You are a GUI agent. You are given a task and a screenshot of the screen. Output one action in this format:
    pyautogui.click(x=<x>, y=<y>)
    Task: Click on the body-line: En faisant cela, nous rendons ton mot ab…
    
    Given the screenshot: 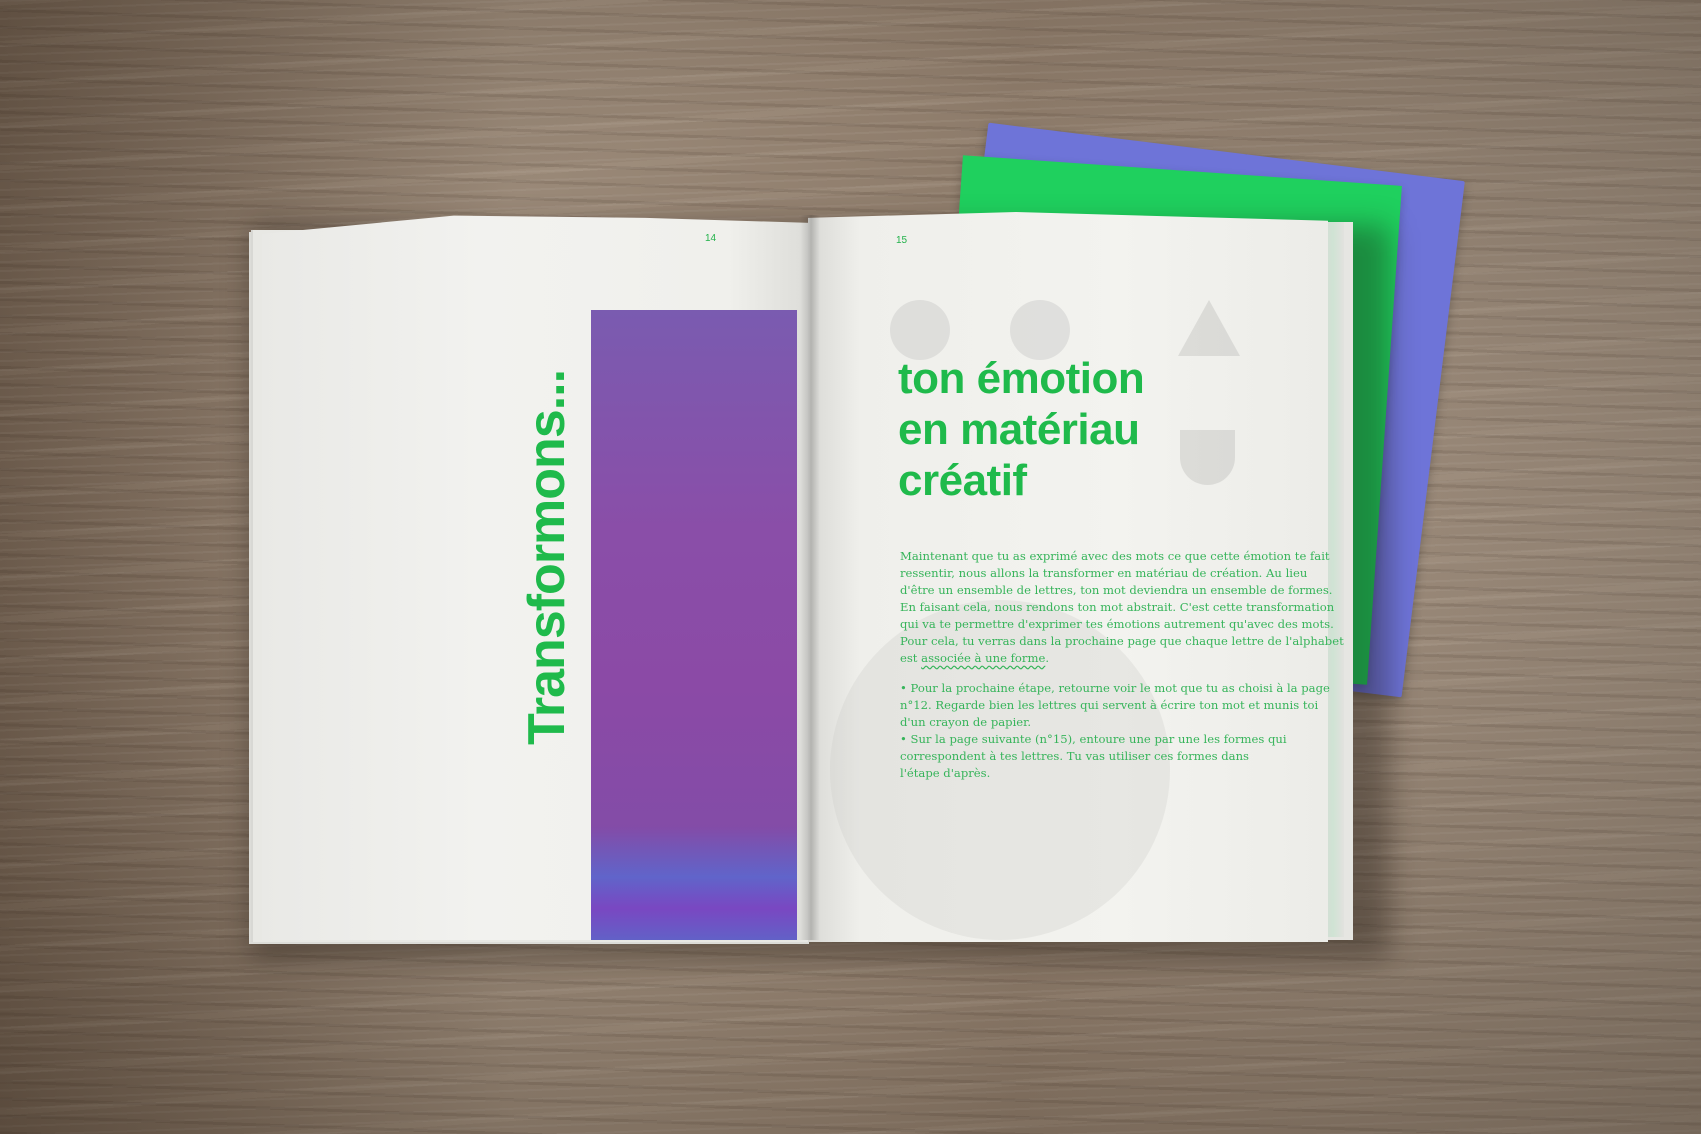 What is the action you would take?
    pyautogui.click(x=1117, y=607)
    